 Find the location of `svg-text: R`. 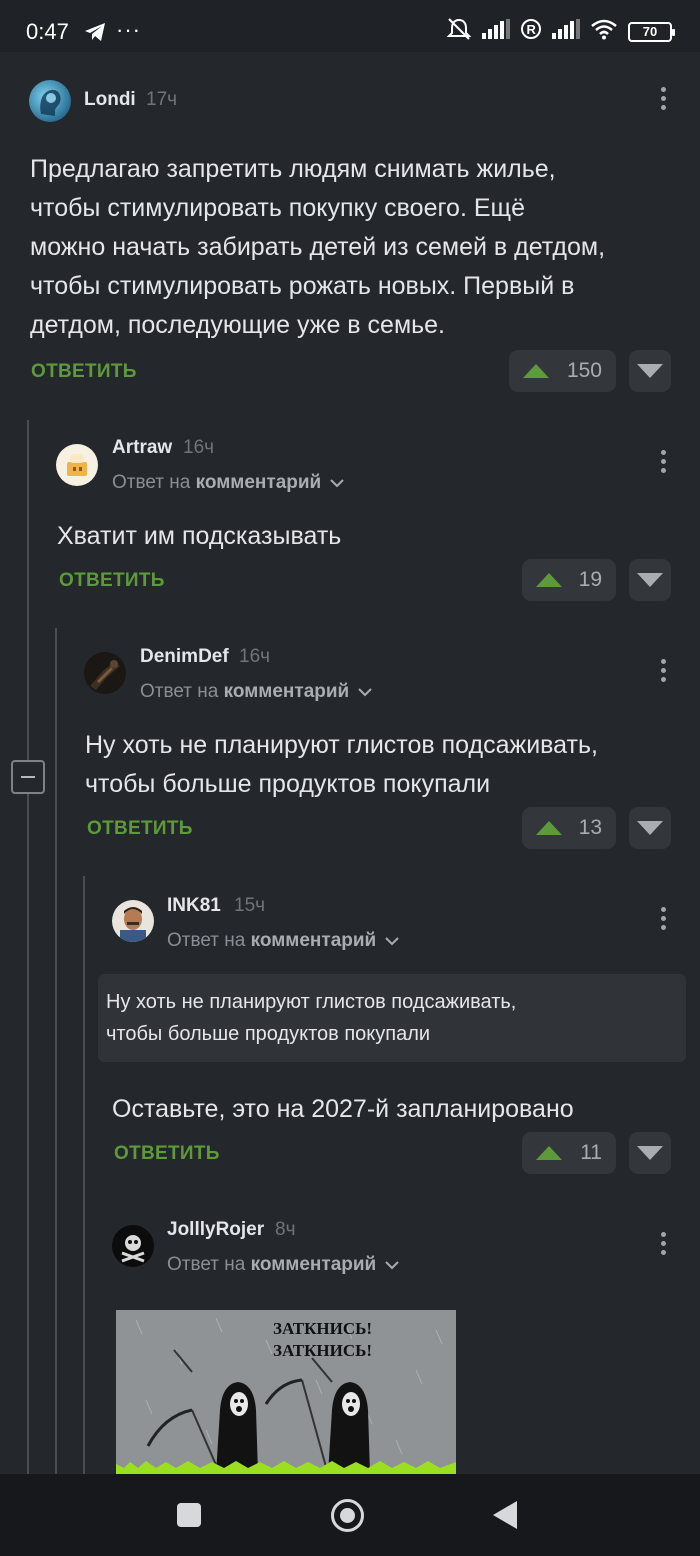

svg-text: R is located at coordinates (532, 29).